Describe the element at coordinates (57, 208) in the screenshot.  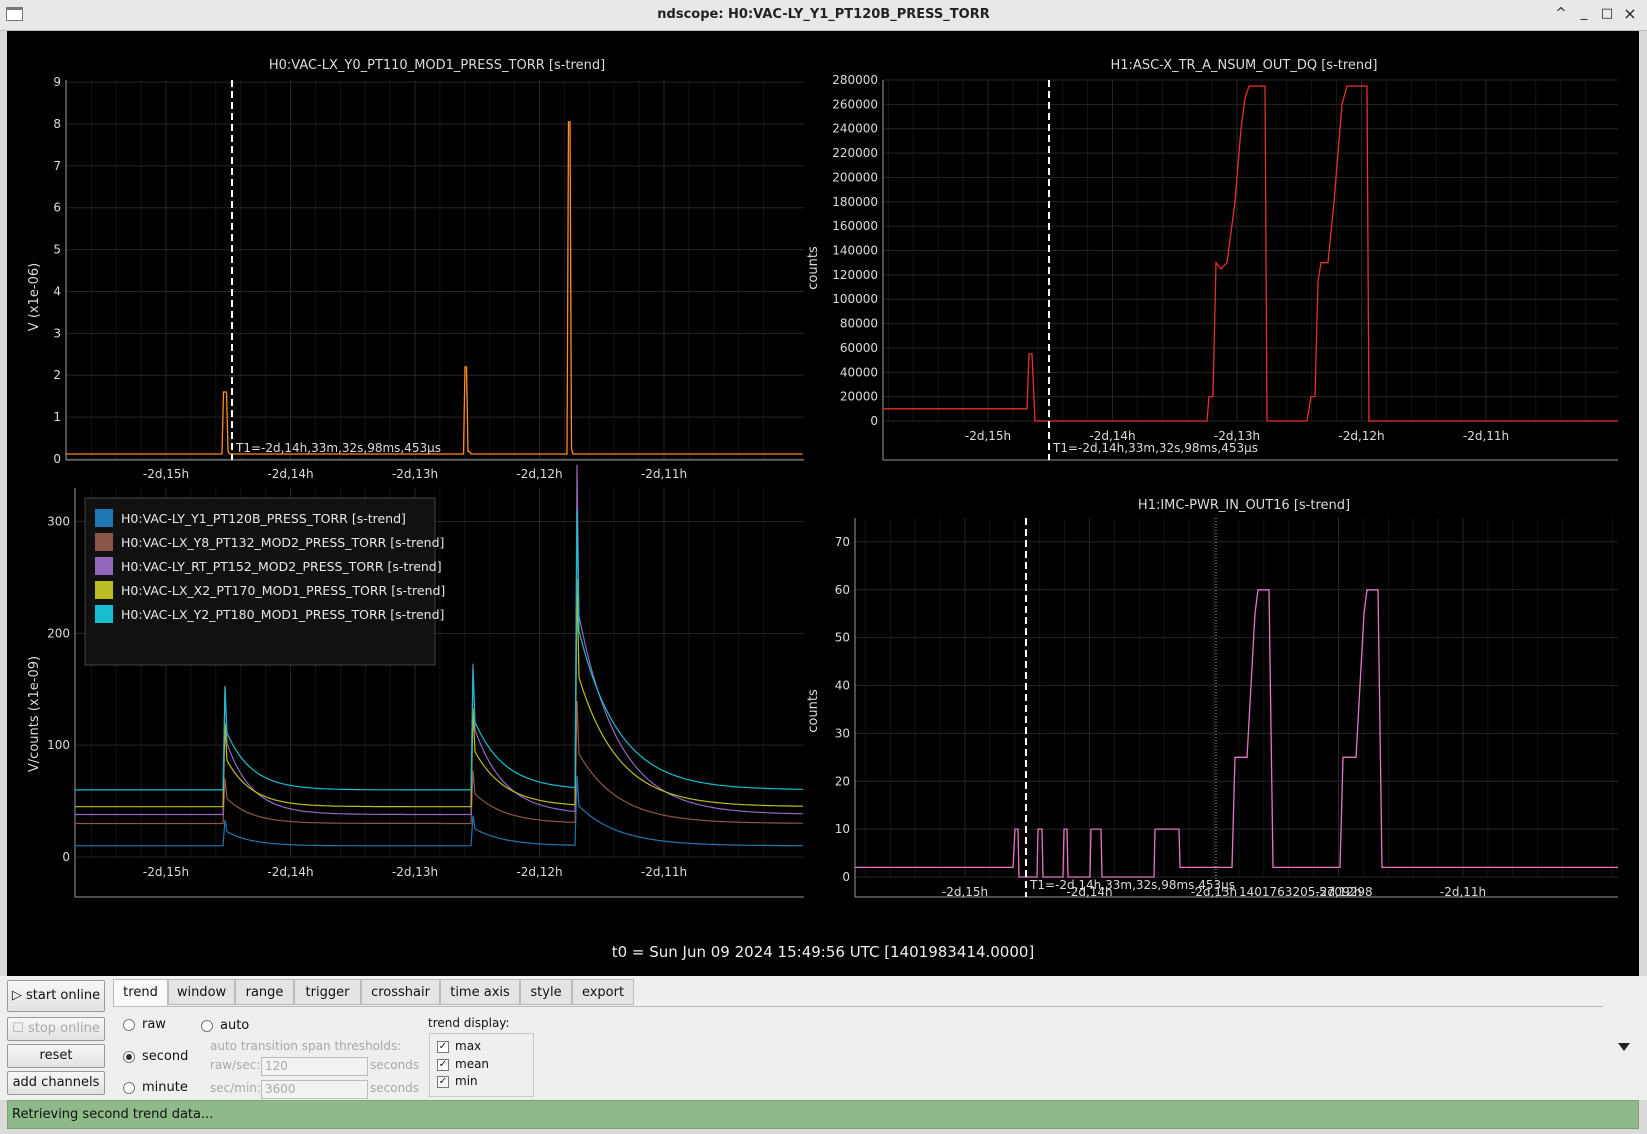
I see `y-tick-label: 6` at that location.